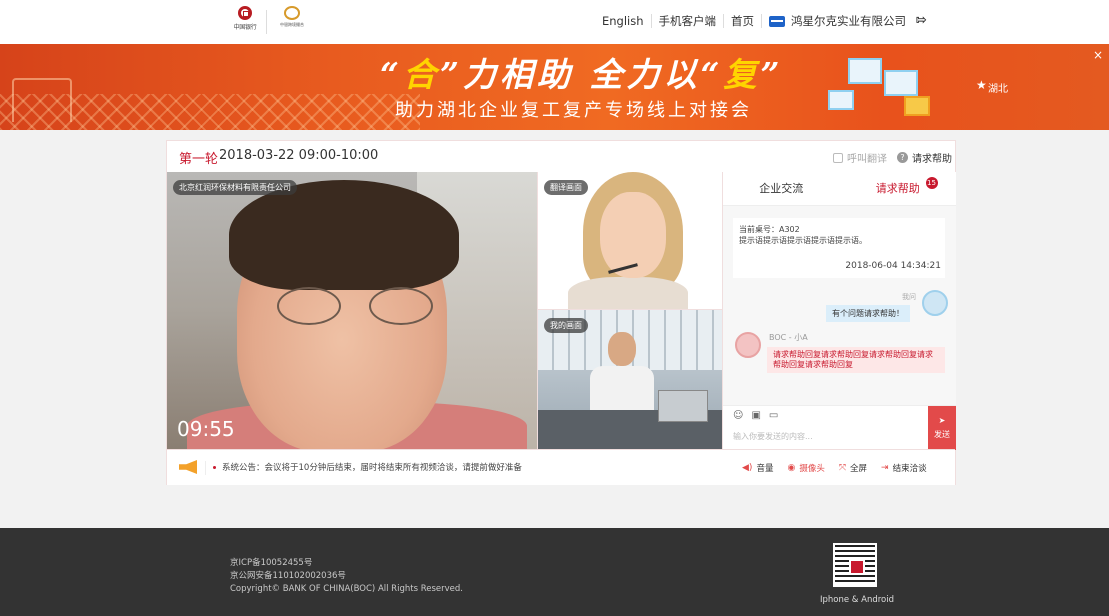 Image resolution: width=1109 pixels, height=616 pixels. What do you see at coordinates (188, 467) in the screenshot?
I see `megaphone-icon` at bounding box center [188, 467].